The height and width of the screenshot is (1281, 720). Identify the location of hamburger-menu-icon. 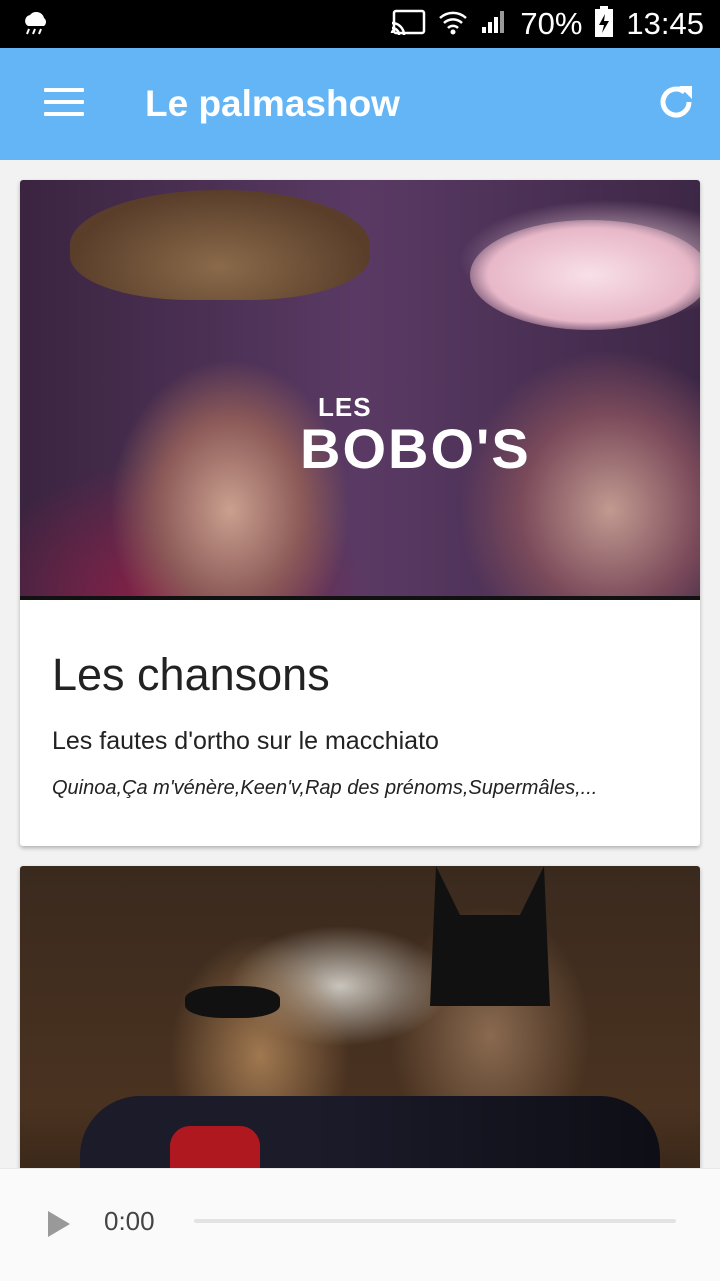
(64, 104).